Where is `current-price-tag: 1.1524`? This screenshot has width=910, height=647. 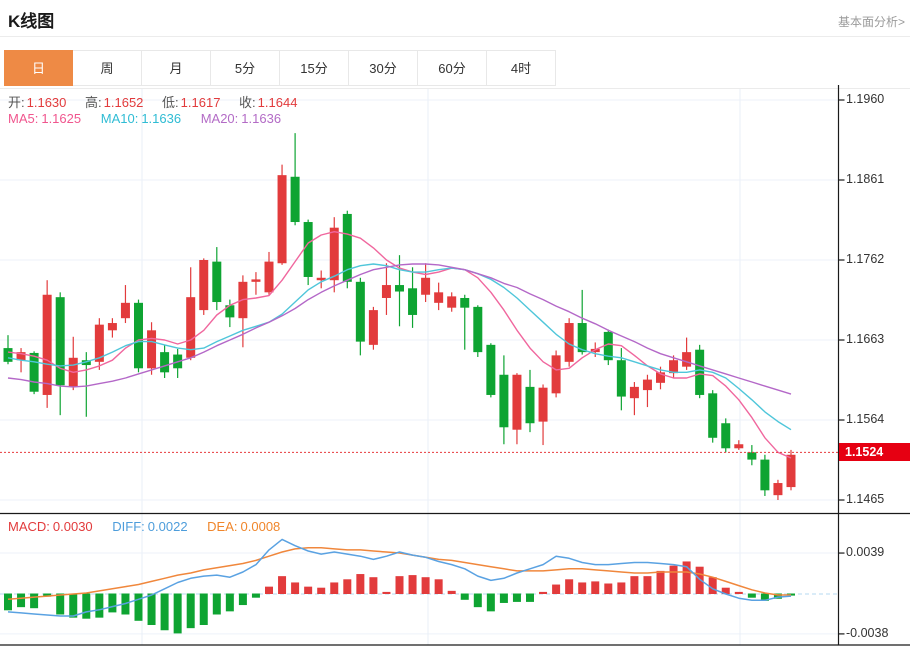
current-price-tag: 1.1524 is located at coordinates (874, 452).